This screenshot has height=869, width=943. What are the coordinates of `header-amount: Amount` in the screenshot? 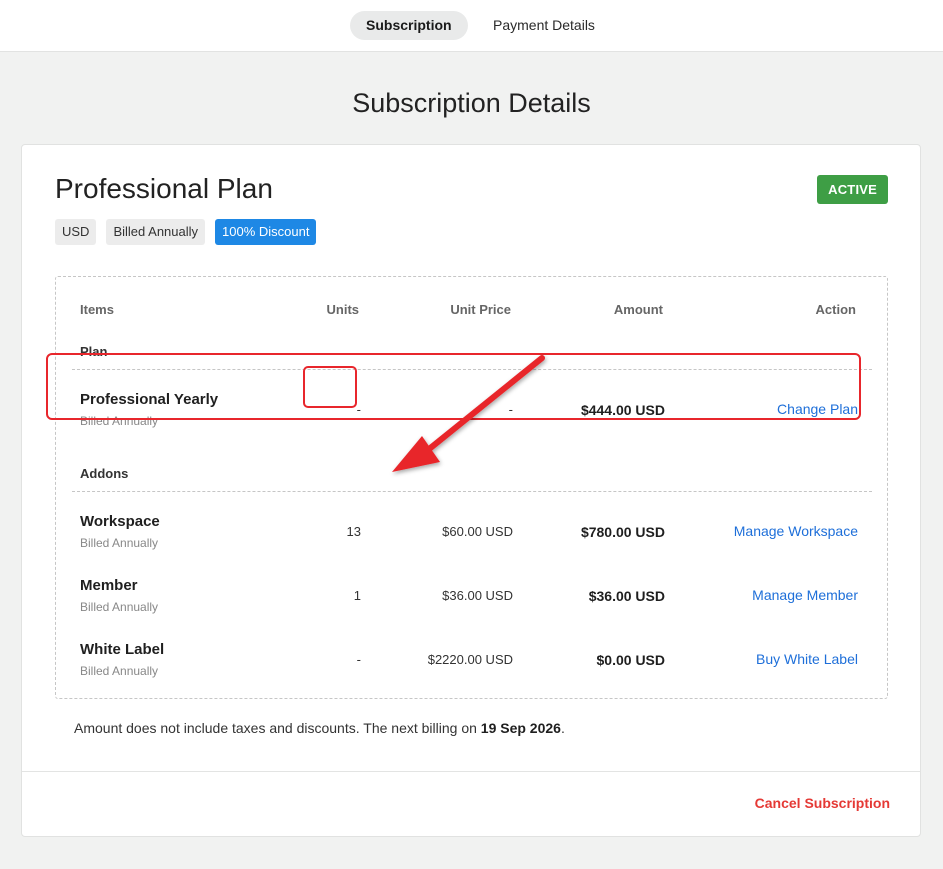 It's located at (638, 309).